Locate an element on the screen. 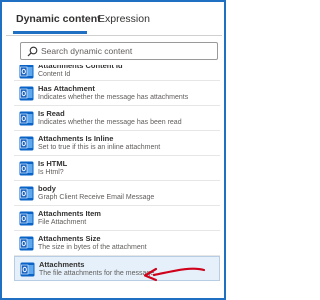 The image size is (320, 300). list-item: Attachments Item File Attachment is located at coordinates (117, 218).